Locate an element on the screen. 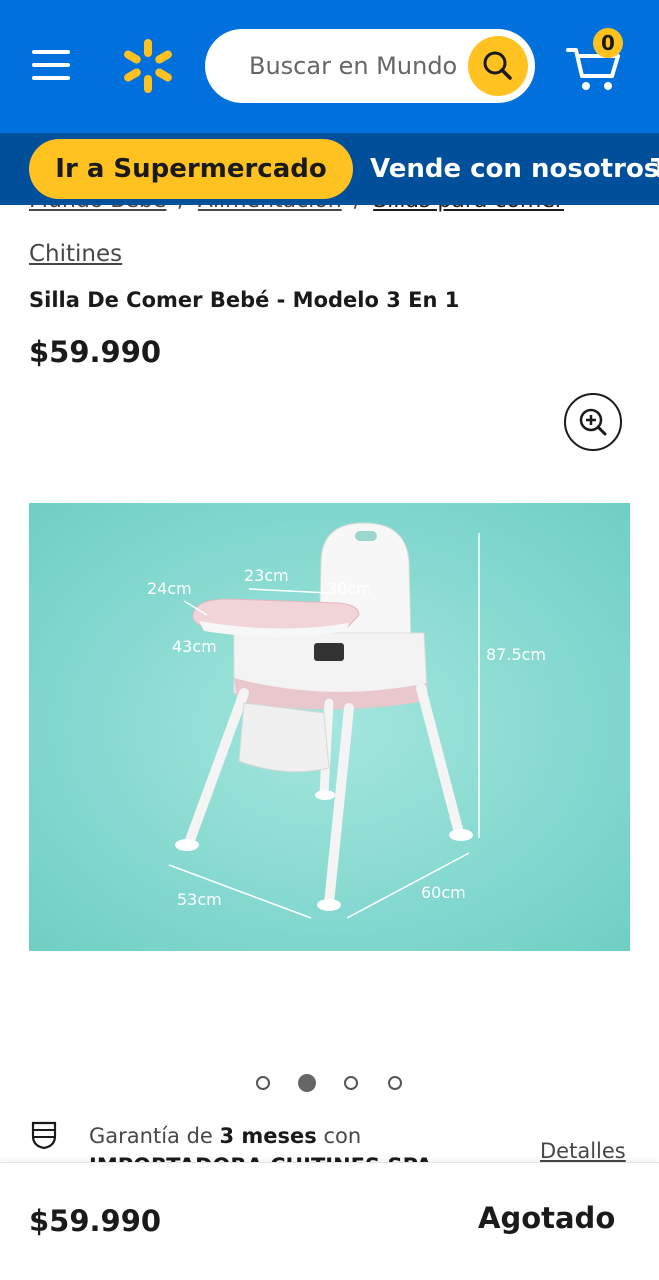  warranty-text: Garantía de 3 meses con is located at coordinates (225, 1136).